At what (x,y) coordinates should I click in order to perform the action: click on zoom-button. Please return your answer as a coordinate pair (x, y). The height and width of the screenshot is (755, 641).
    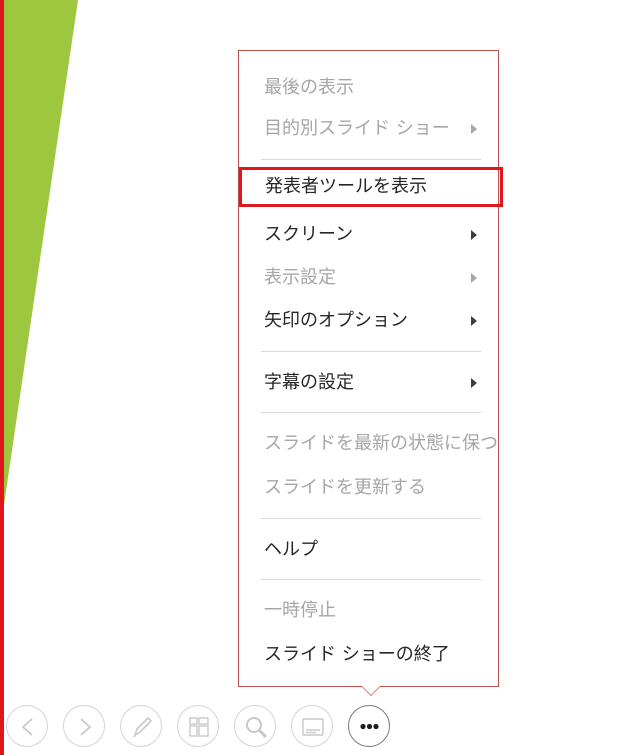
    Looking at the image, I should click on (255, 726).